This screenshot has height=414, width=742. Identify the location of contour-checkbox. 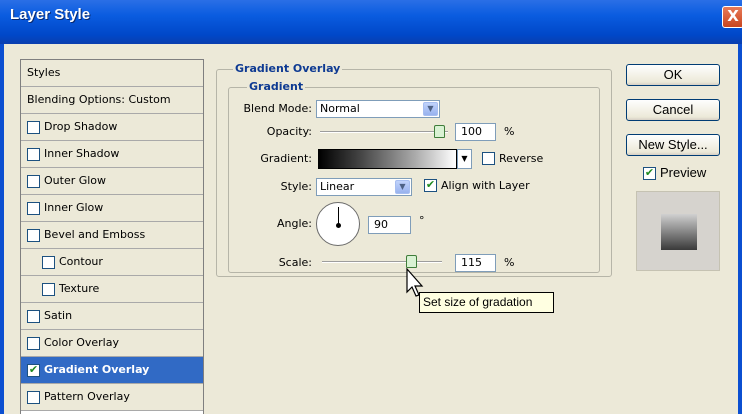
(48, 262).